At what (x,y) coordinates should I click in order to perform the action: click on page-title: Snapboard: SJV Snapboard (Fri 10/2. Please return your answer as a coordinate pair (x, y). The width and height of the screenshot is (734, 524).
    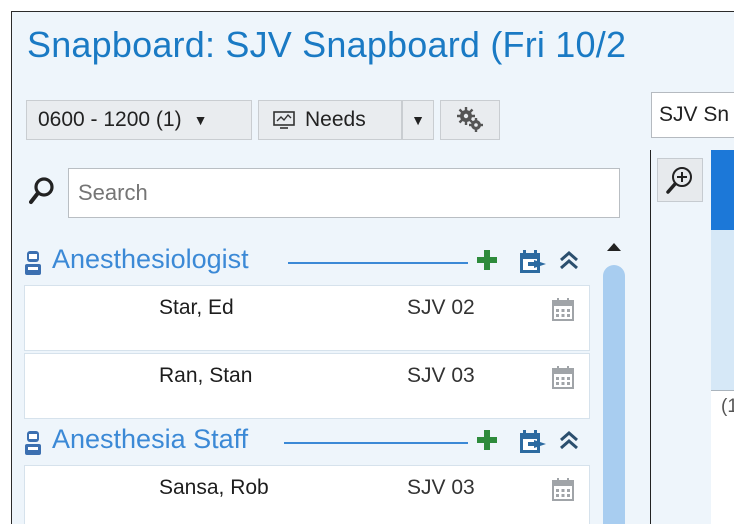
    Looking at the image, I should click on (327, 44).